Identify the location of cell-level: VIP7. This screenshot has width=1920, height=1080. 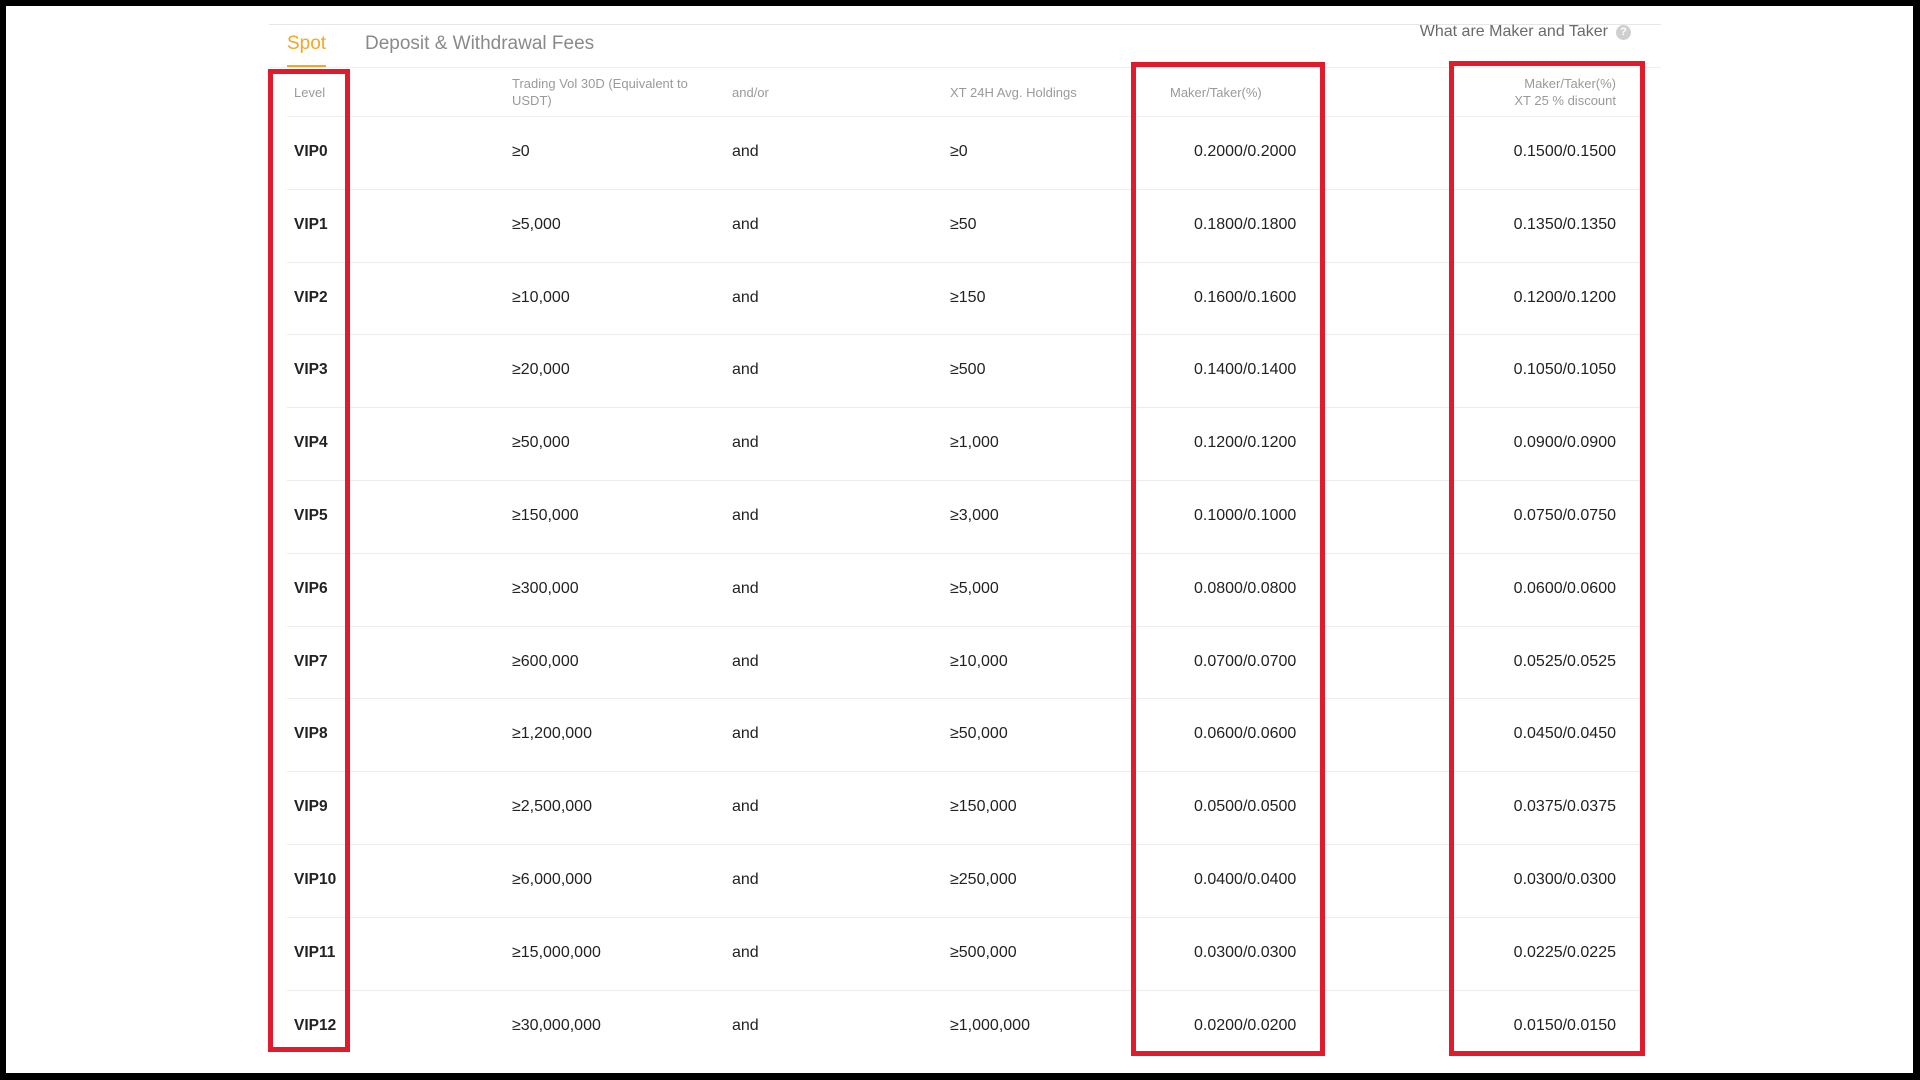
(311, 661).